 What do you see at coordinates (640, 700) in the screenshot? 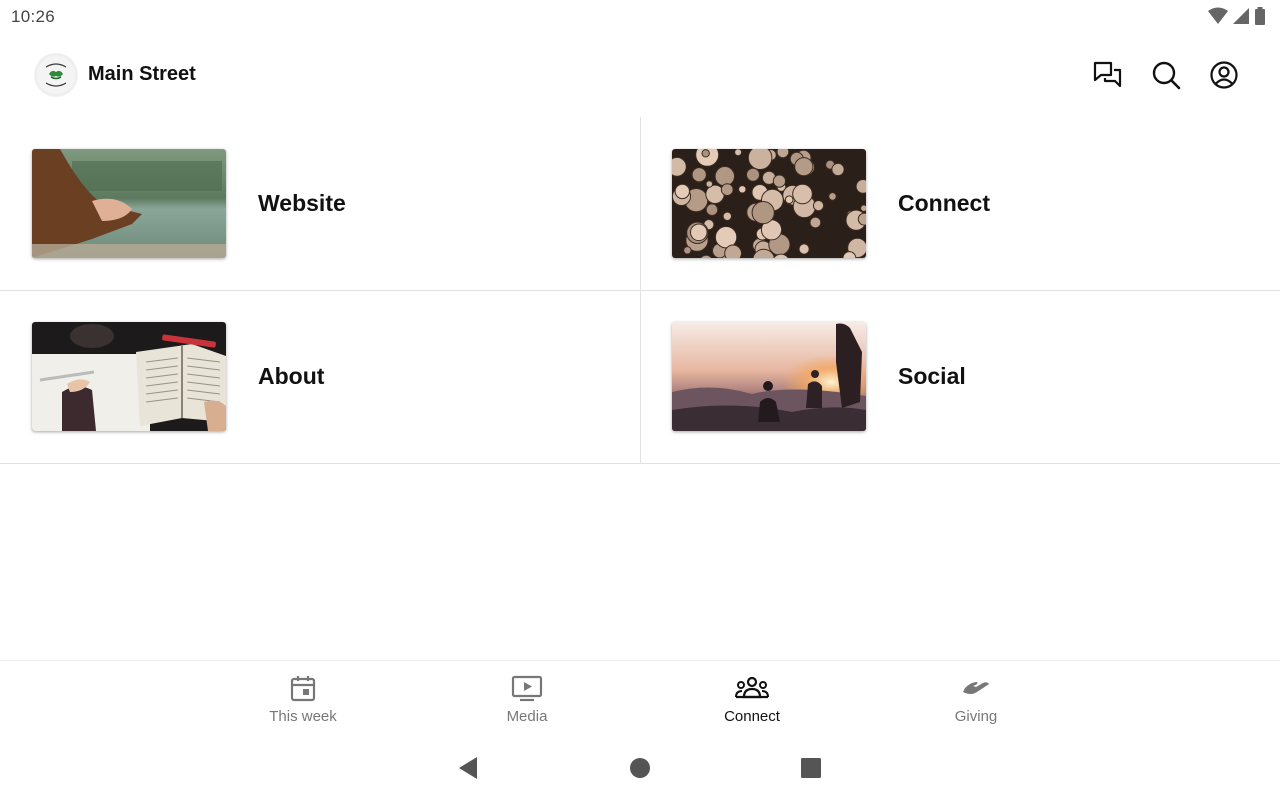
I see `bottom-navigation: This week Media Connect Giving` at bounding box center [640, 700].